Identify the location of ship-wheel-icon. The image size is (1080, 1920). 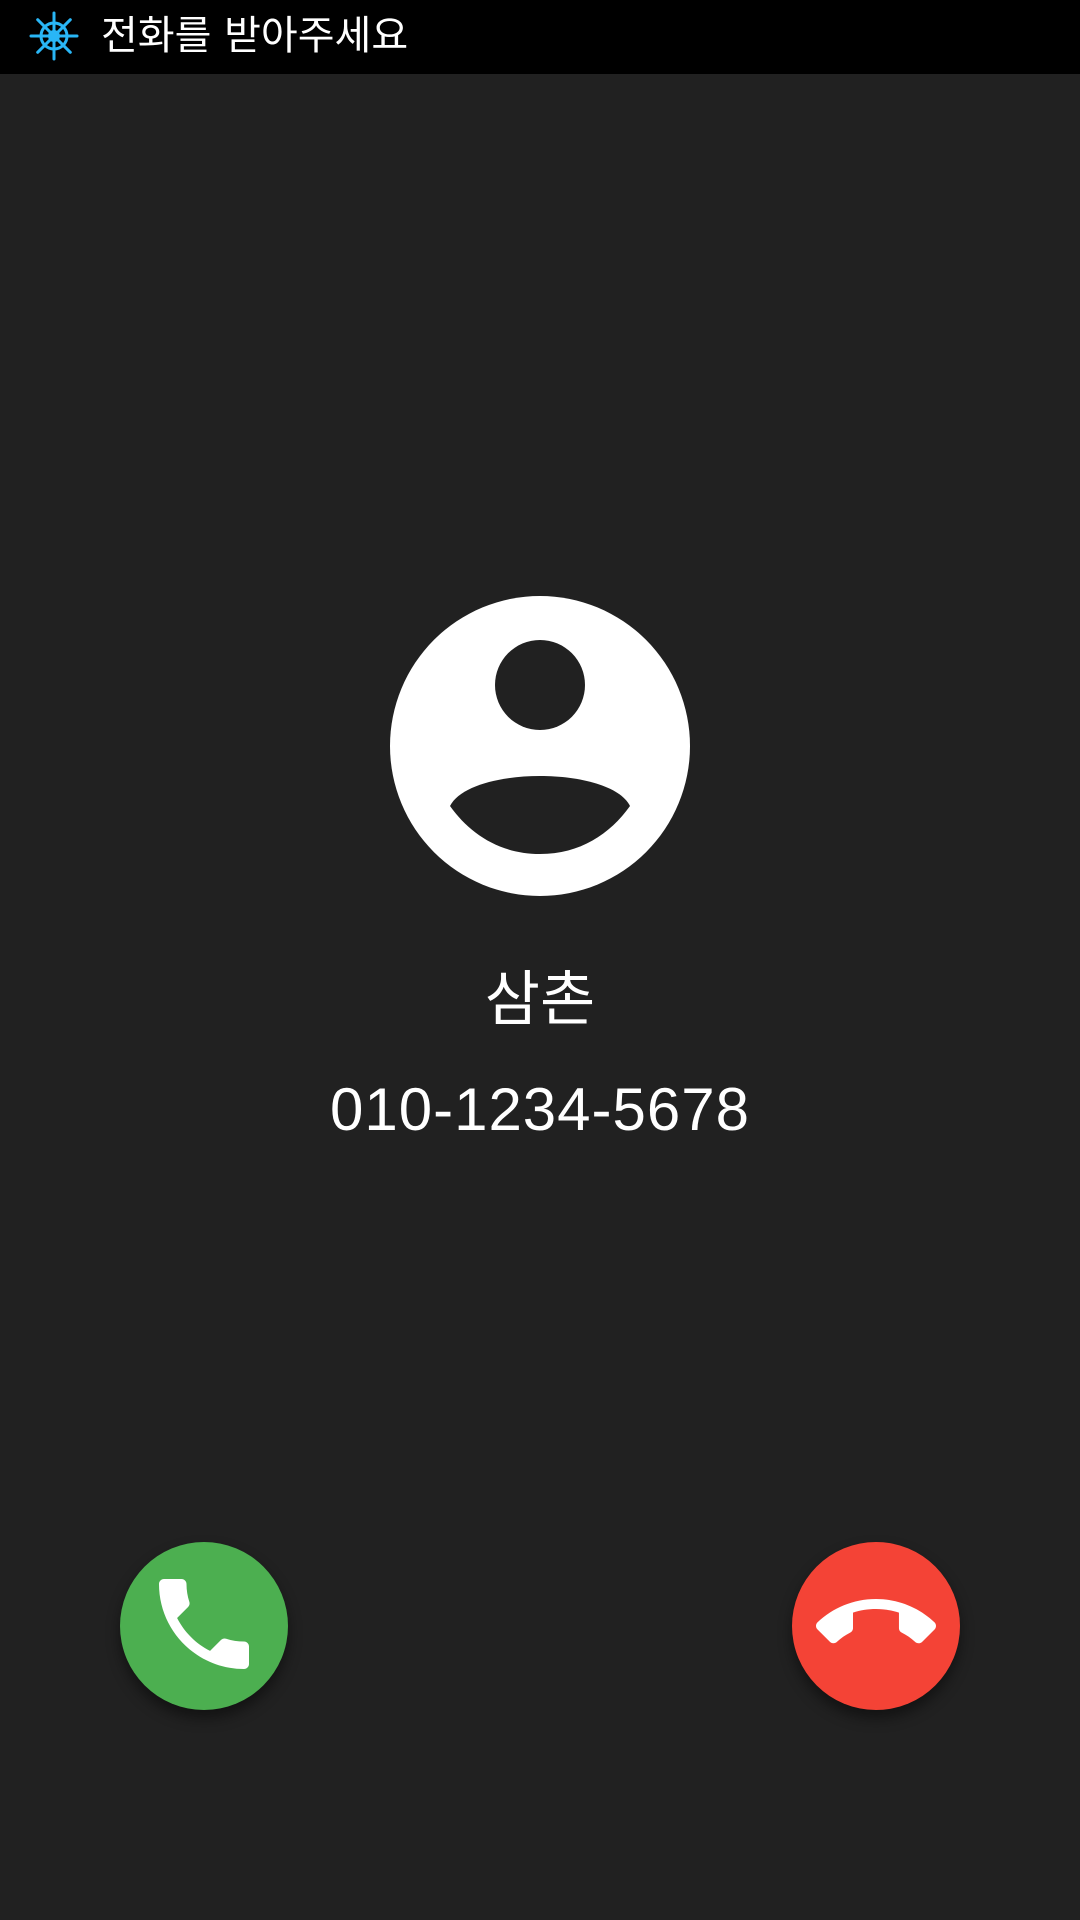
(54, 36).